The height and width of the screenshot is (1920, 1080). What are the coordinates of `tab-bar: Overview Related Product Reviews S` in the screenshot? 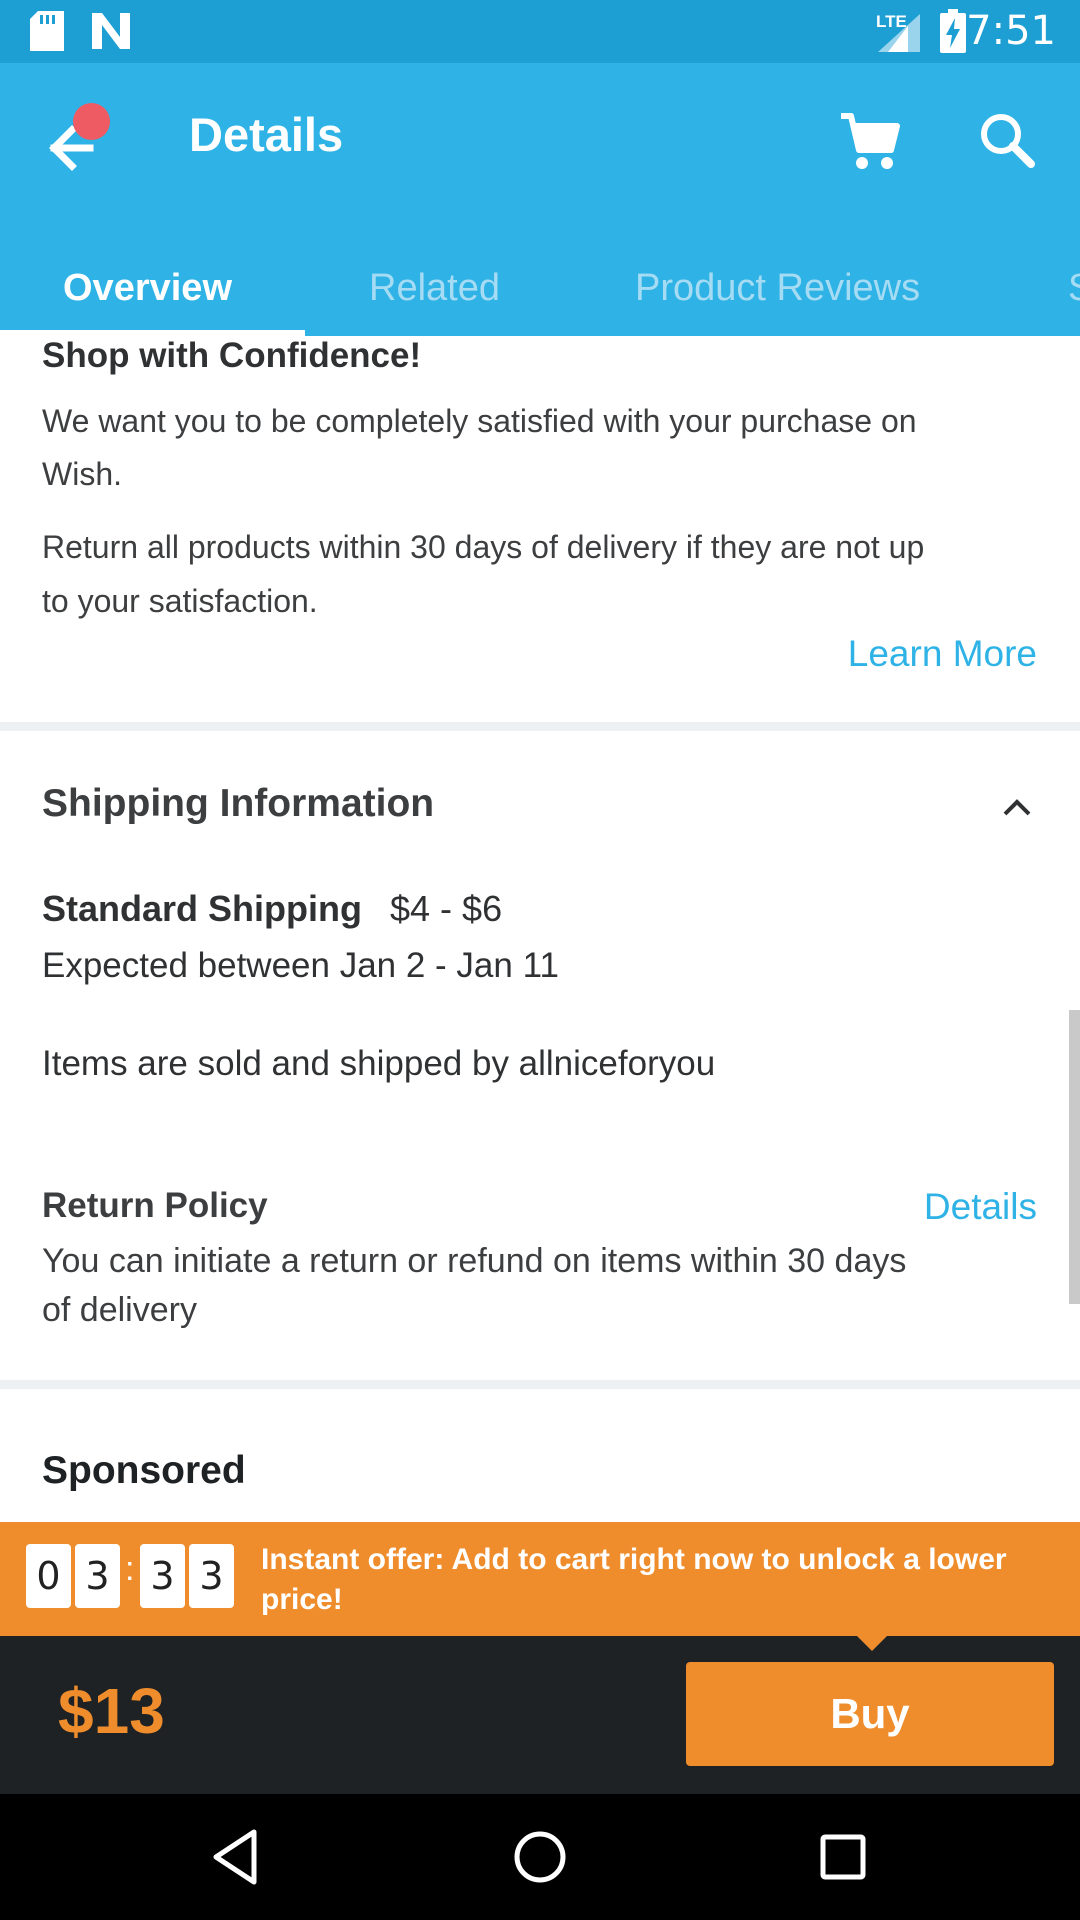 It's located at (540, 288).